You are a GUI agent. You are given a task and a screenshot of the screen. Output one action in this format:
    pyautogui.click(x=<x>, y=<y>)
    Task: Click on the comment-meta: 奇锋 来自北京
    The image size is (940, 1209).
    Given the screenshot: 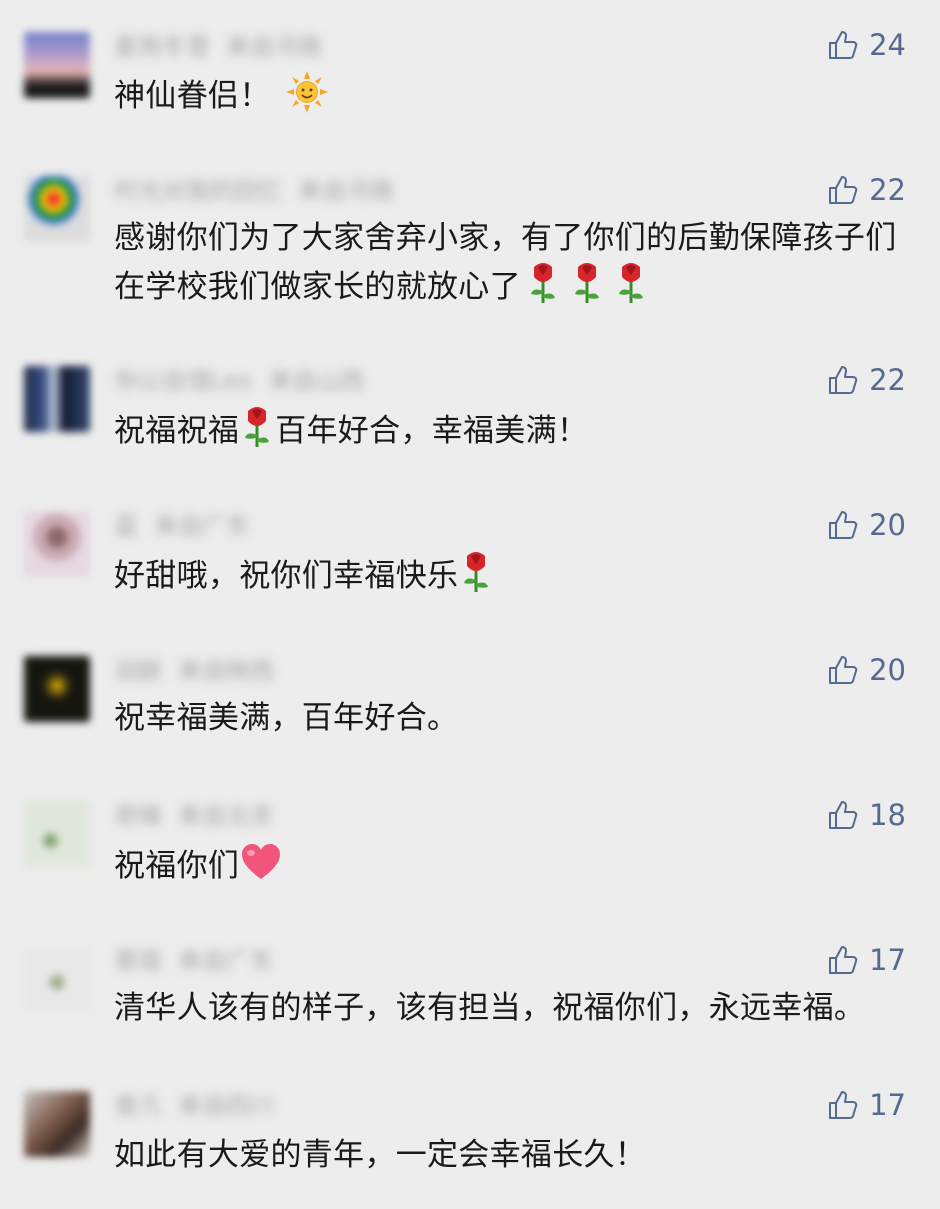 What is the action you would take?
    pyautogui.click(x=194, y=816)
    